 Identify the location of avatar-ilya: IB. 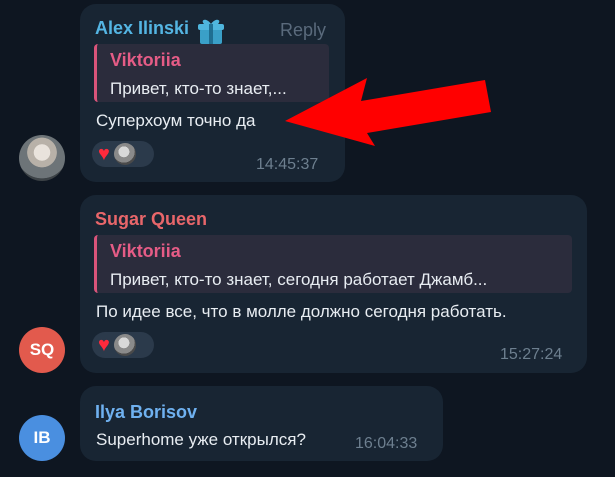
(42, 438).